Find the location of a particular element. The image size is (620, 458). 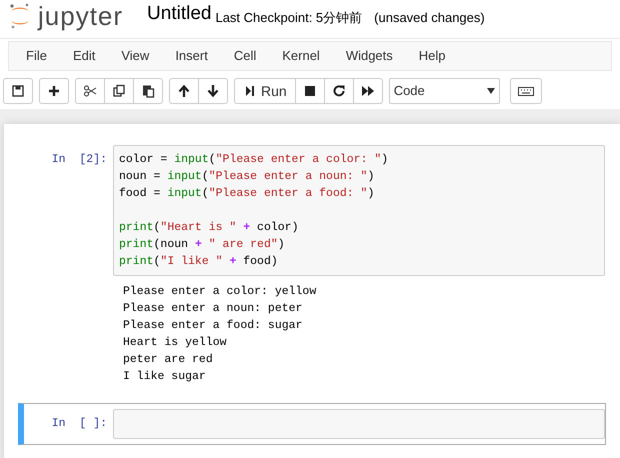

notebook-title: Untitled is located at coordinates (179, 14).